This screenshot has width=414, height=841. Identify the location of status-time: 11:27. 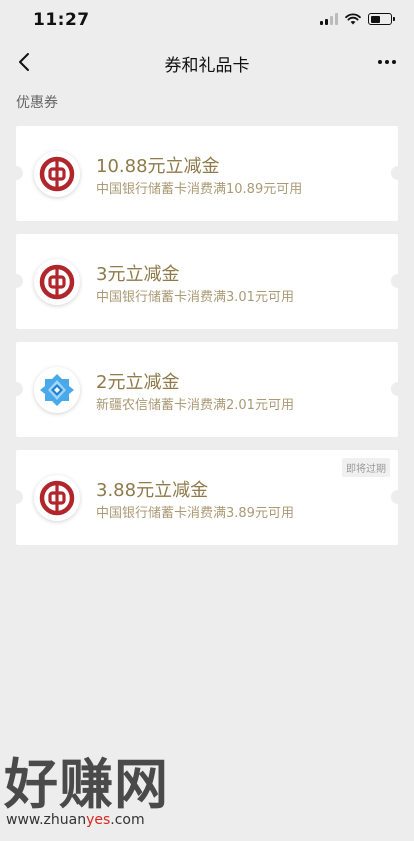
(61, 20).